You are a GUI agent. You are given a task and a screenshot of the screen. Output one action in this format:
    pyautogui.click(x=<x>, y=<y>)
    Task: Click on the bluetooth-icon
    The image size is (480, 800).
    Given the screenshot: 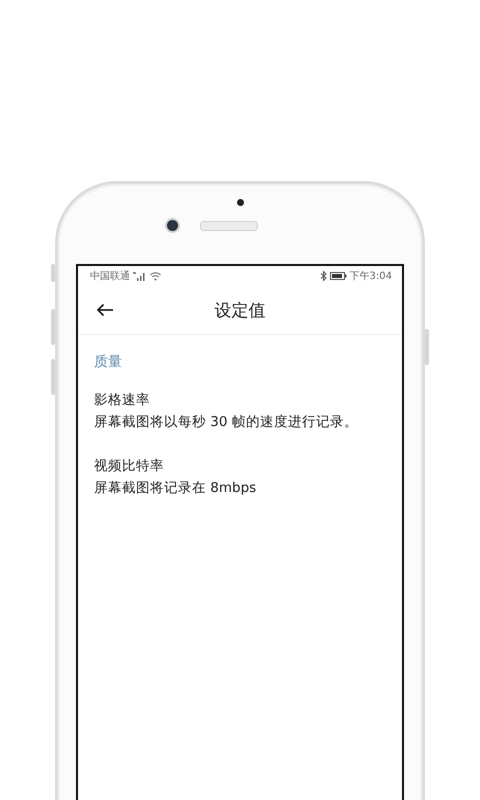 What is the action you would take?
    pyautogui.click(x=323, y=276)
    